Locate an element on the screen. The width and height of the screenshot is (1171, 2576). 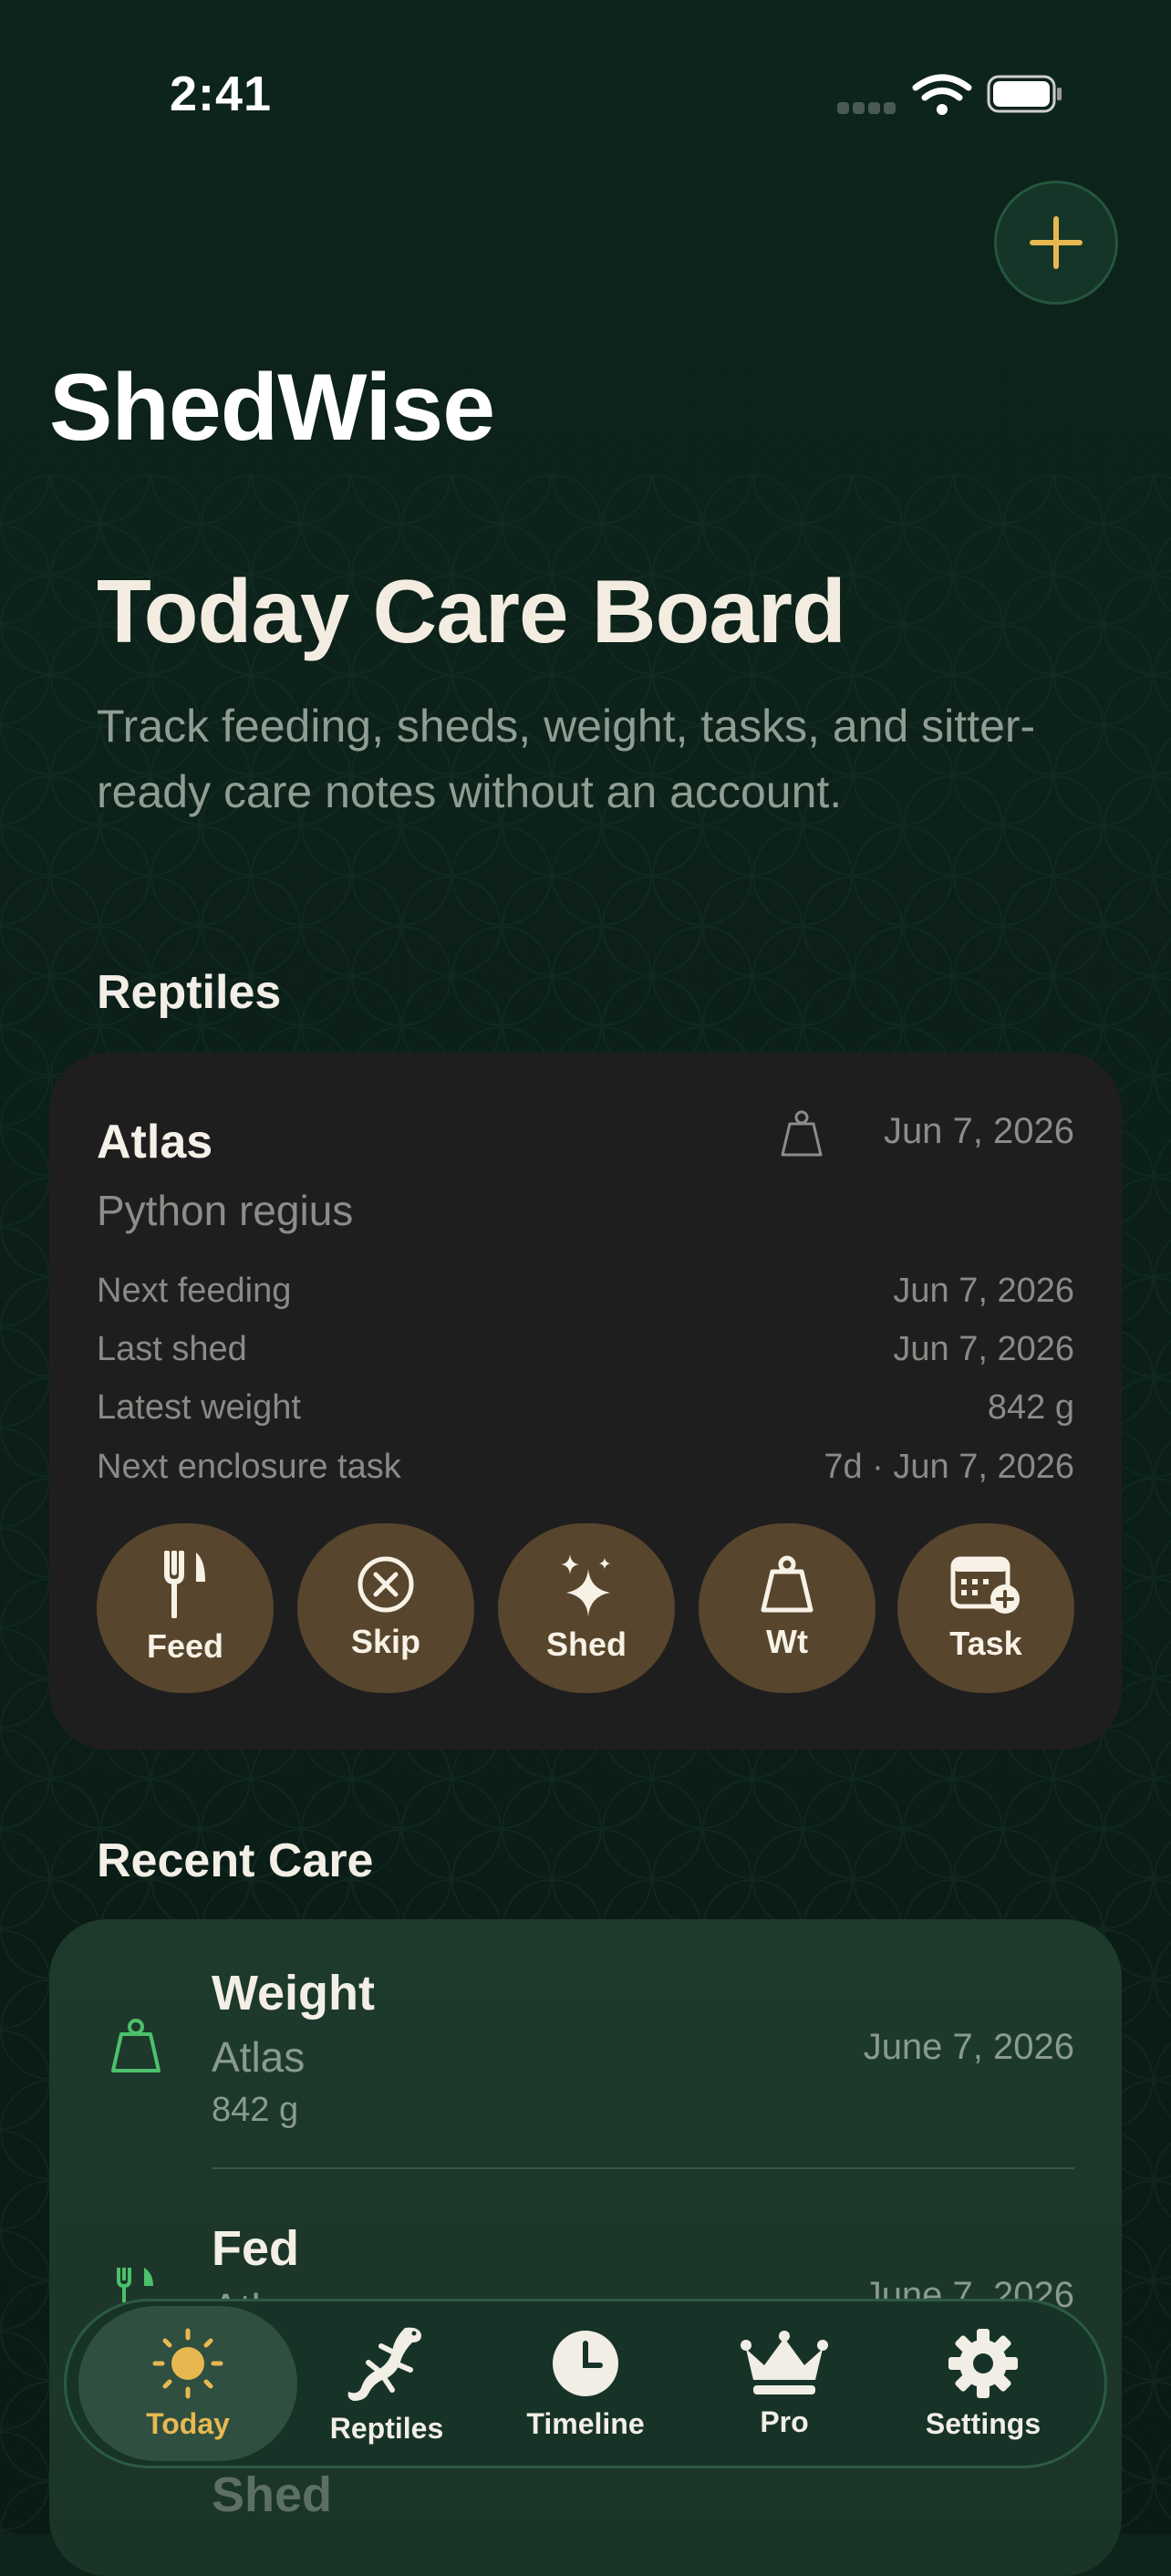
clock-icon is located at coordinates (585, 2363).